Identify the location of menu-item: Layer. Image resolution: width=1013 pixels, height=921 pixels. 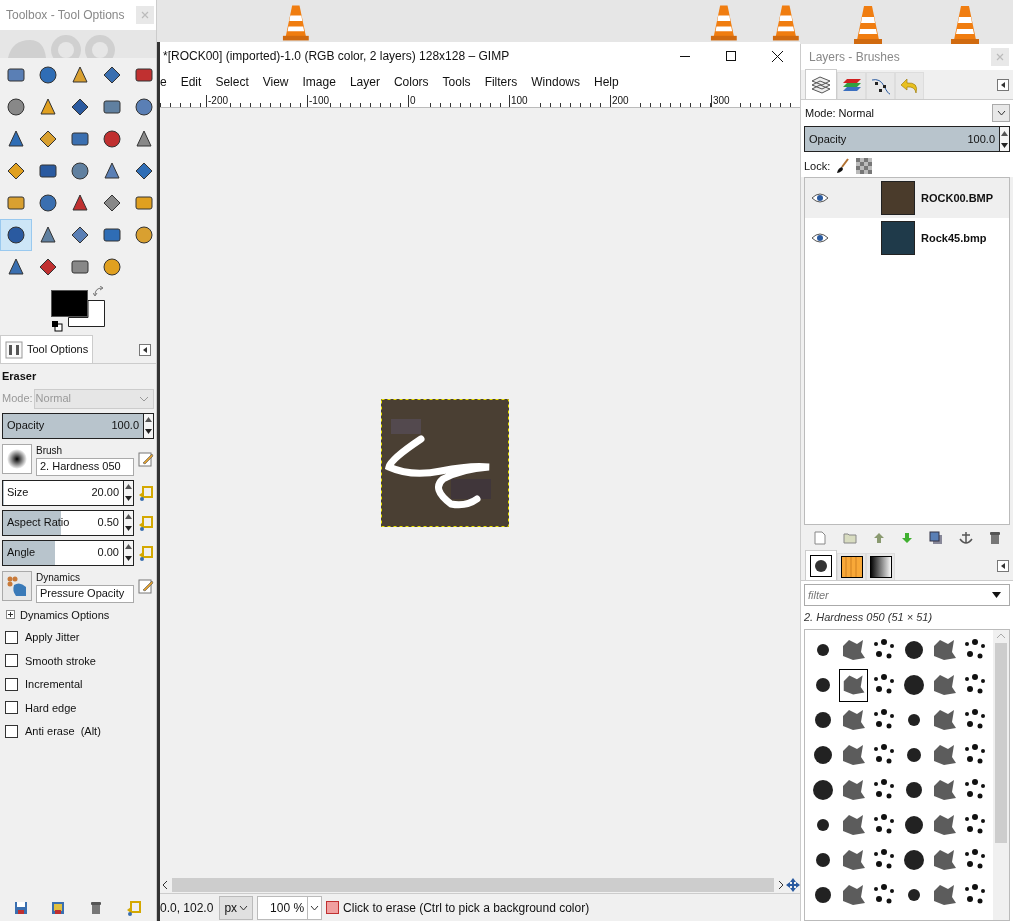
(364, 82).